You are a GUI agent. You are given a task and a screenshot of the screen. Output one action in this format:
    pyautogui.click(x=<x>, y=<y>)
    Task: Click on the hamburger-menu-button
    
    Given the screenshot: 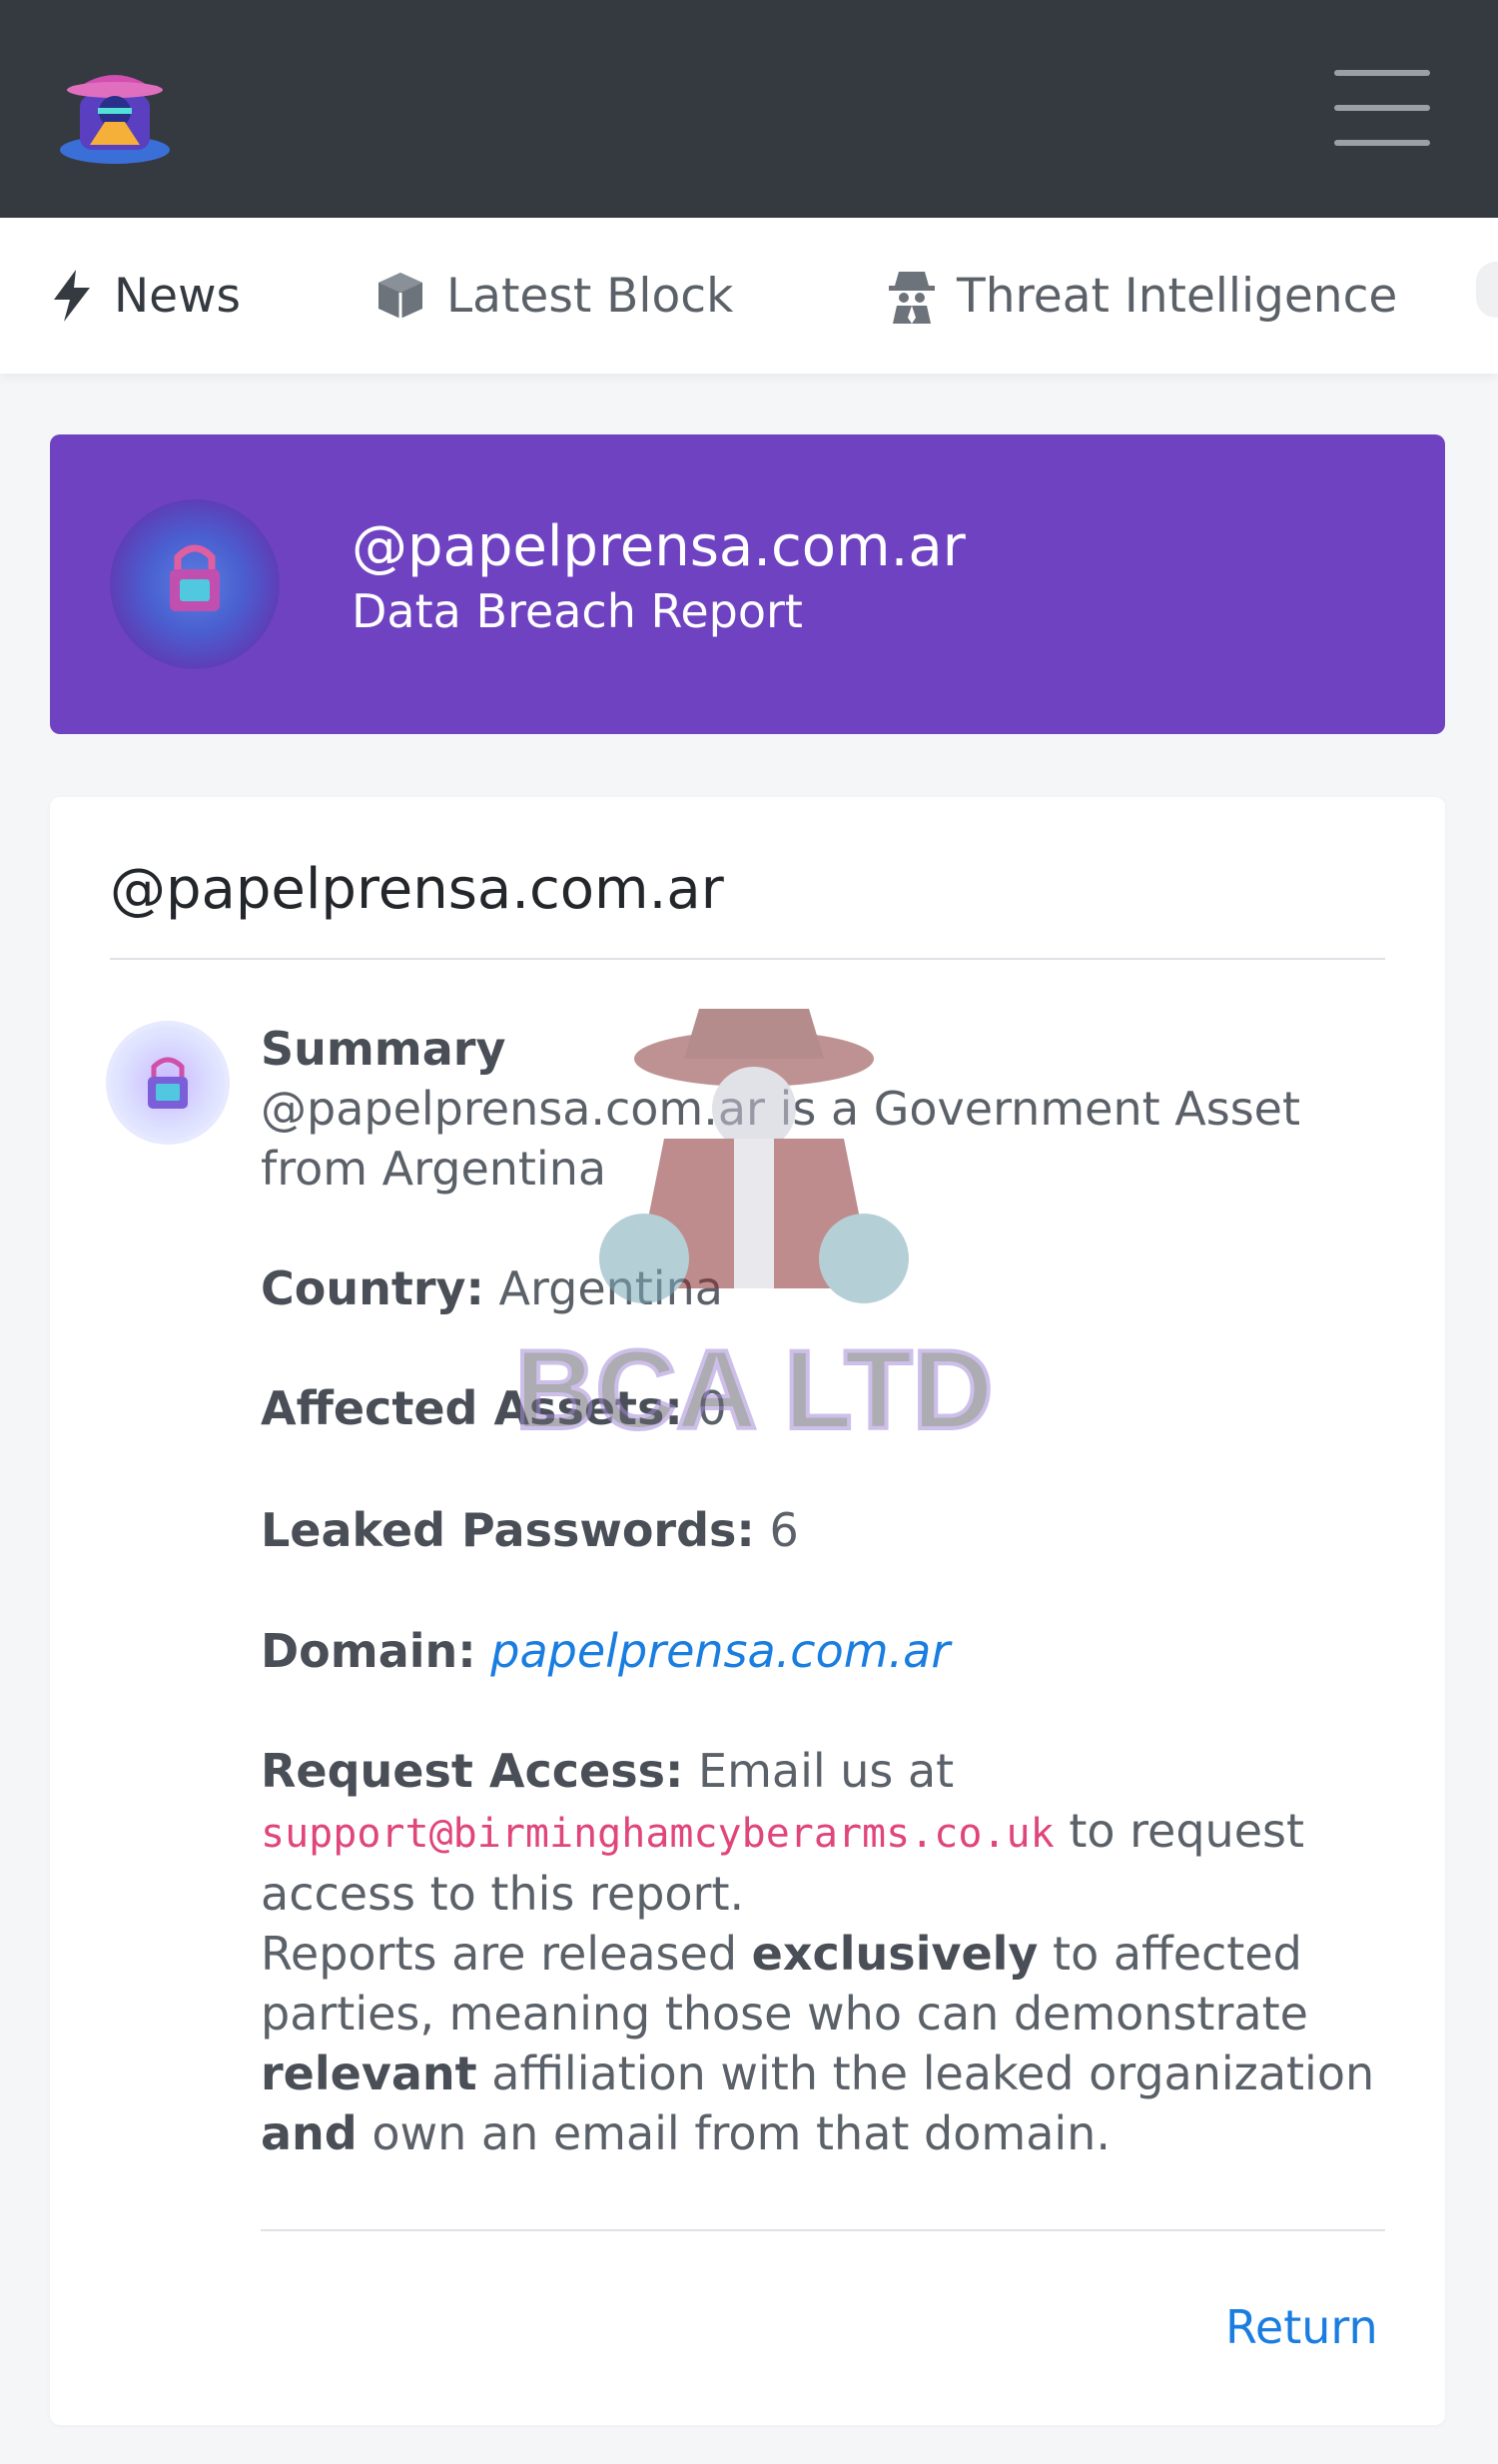 What is the action you would take?
    pyautogui.click(x=1382, y=108)
    